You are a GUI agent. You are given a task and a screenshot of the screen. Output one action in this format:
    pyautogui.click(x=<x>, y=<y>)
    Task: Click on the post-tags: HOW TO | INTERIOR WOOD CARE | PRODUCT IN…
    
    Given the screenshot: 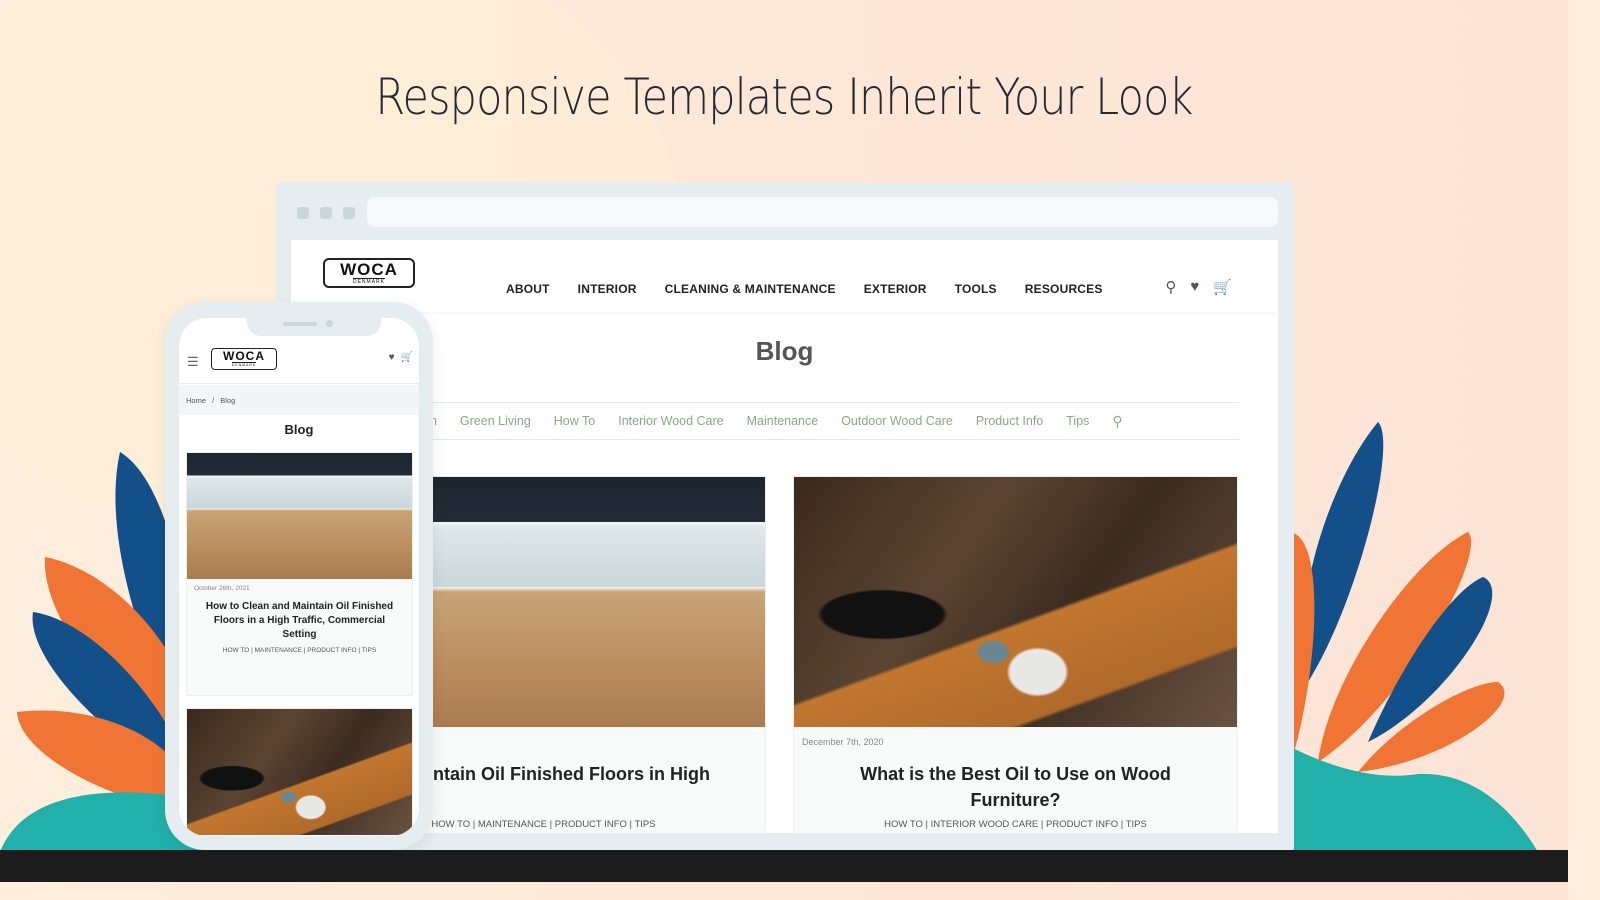 What is the action you would take?
    pyautogui.click(x=1015, y=824)
    